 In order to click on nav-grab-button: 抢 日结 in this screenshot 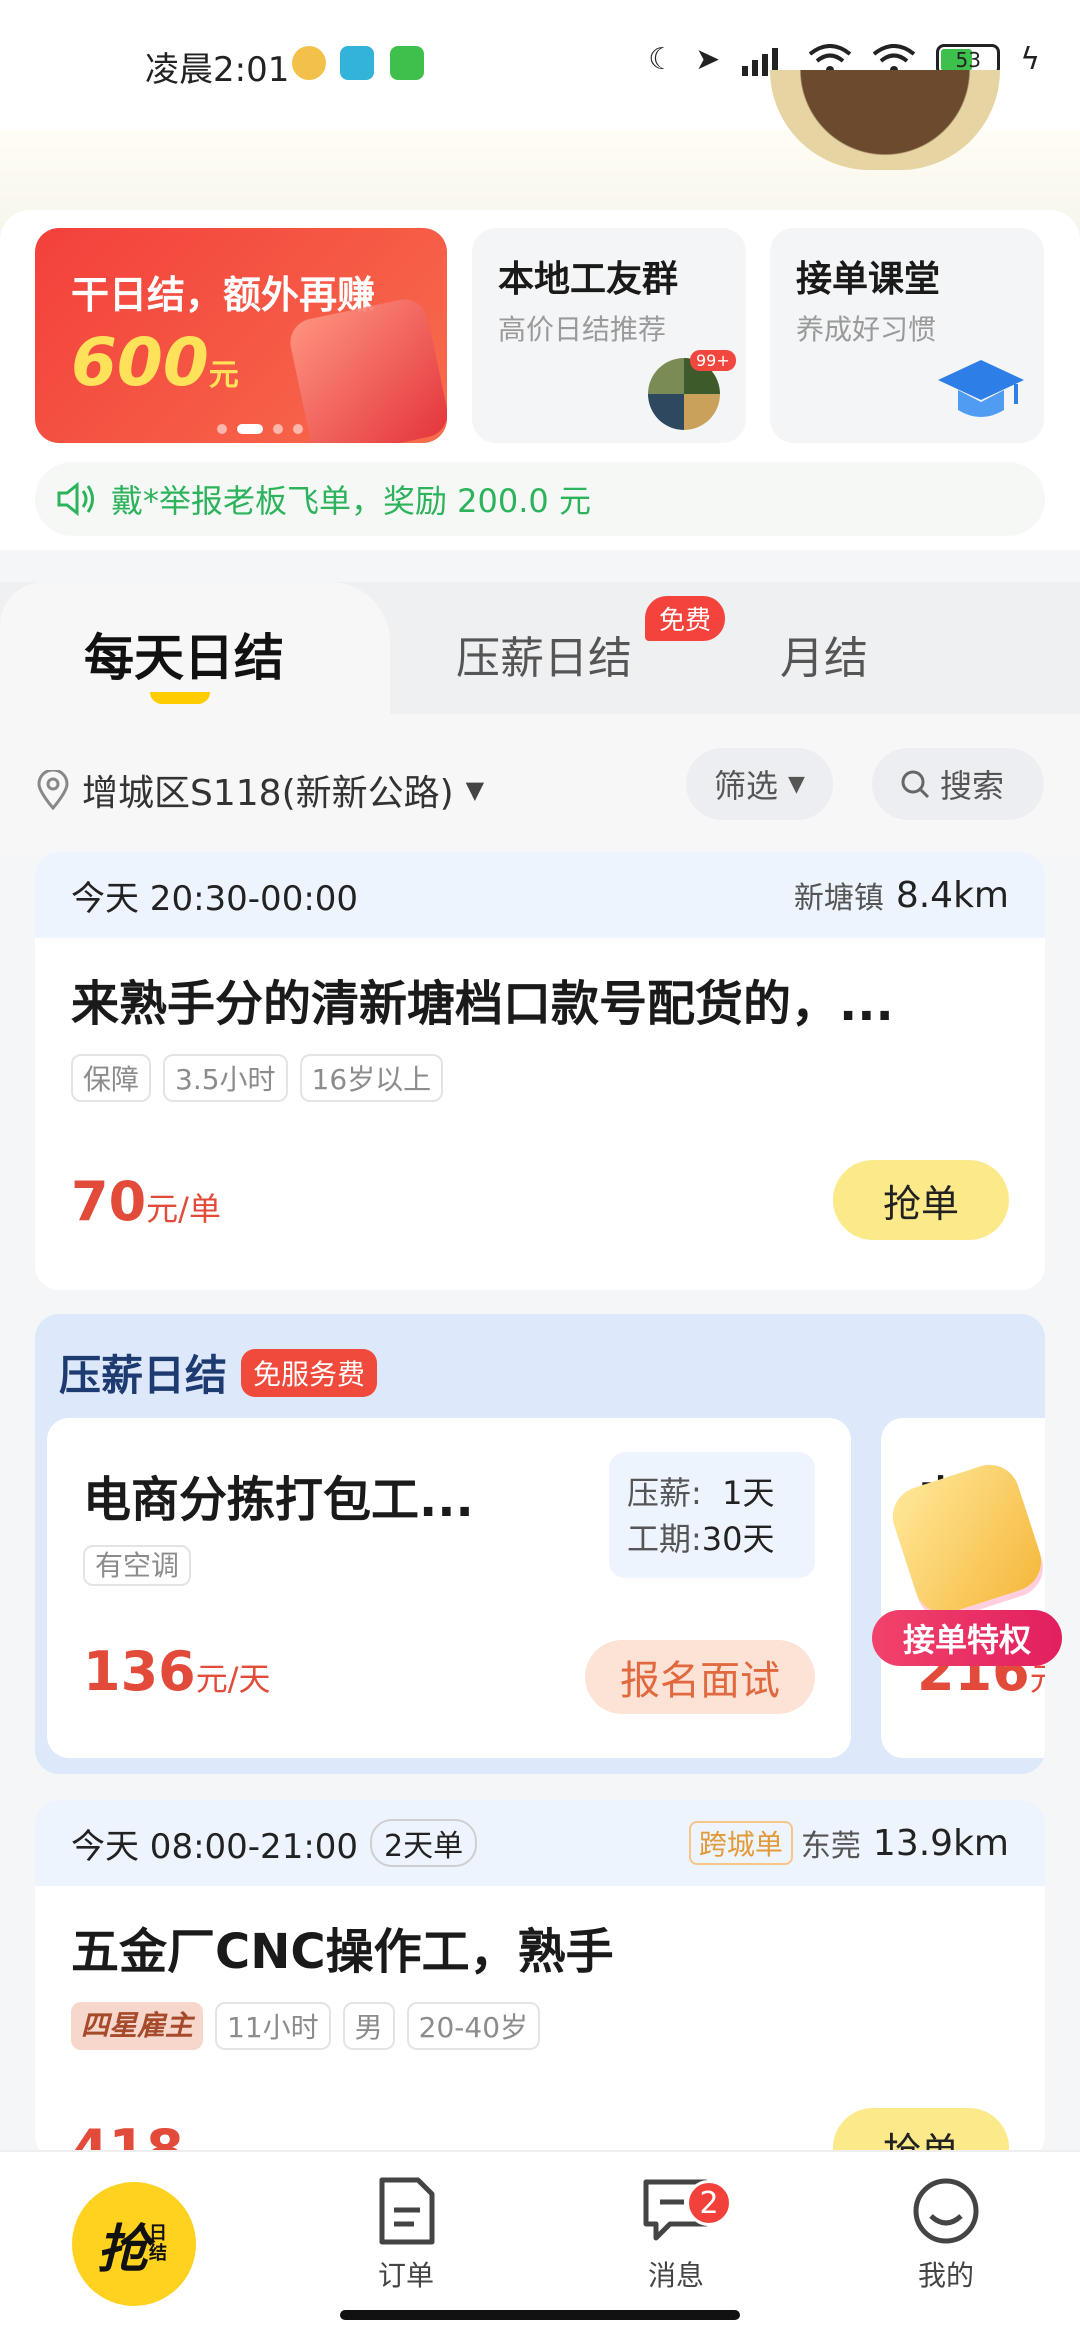, I will do `click(134, 2244)`.